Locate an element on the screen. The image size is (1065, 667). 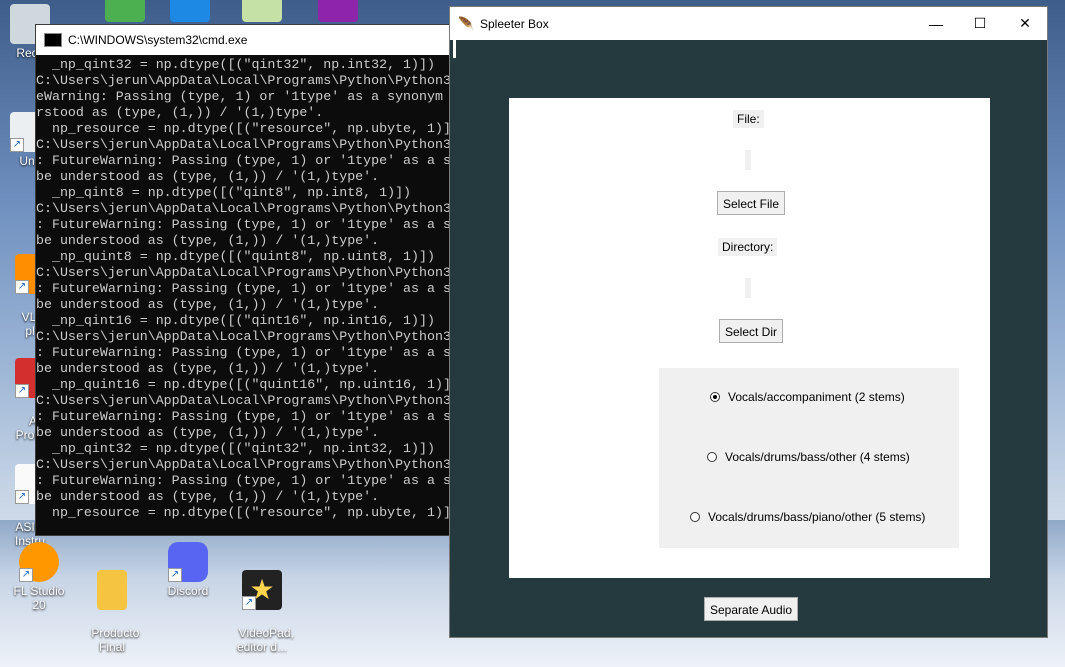
select-dir-button: Select Dir is located at coordinates (751, 331).